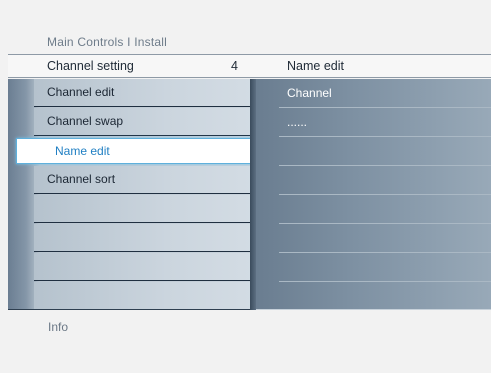 The height and width of the screenshot is (373, 491). Describe the element at coordinates (85, 121) in the screenshot. I see `menu-item-label: Channel swap` at that location.